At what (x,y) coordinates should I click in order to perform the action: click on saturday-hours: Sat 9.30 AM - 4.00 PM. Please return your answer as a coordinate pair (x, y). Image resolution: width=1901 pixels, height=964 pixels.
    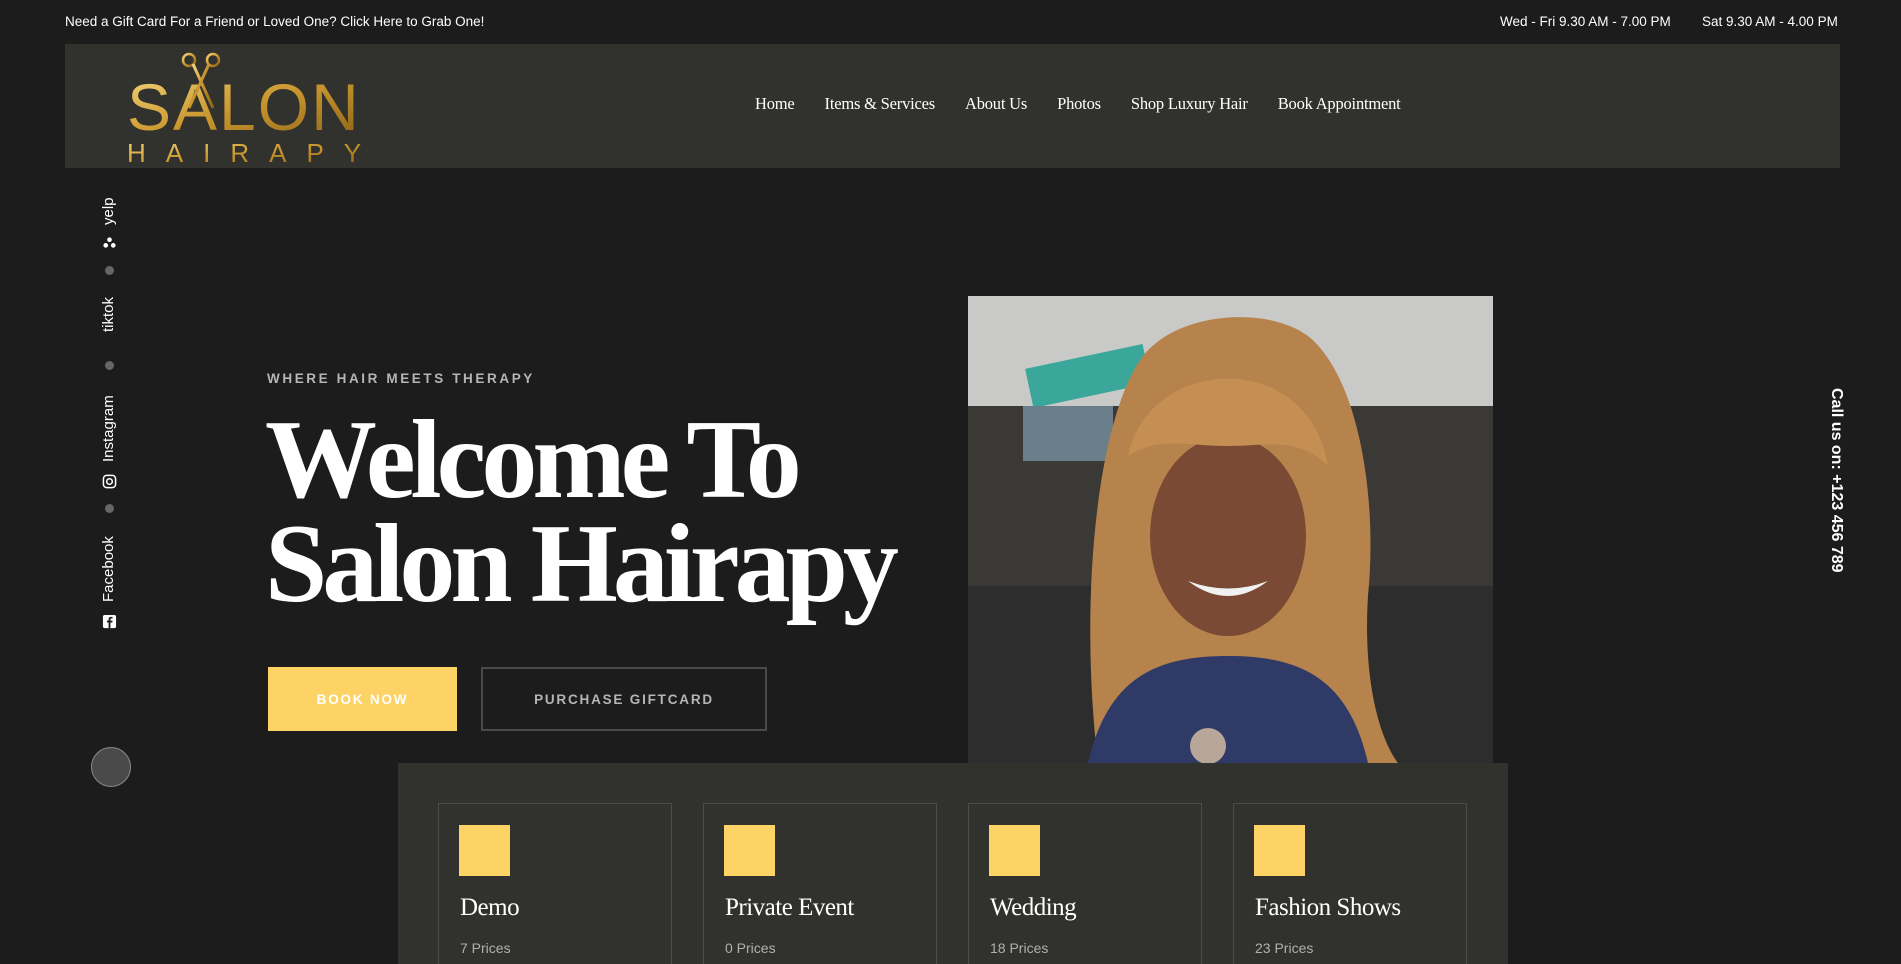
    Looking at the image, I should click on (1770, 21).